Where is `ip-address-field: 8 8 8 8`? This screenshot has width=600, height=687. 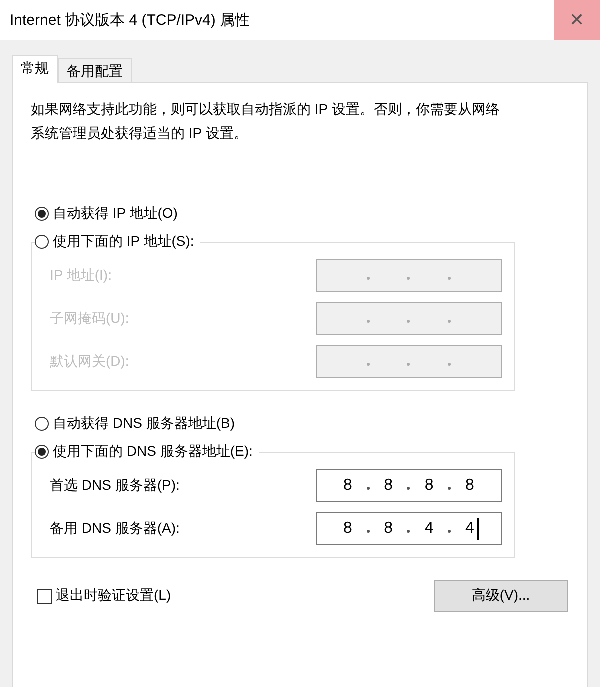
ip-address-field: 8 8 8 8 is located at coordinates (409, 485).